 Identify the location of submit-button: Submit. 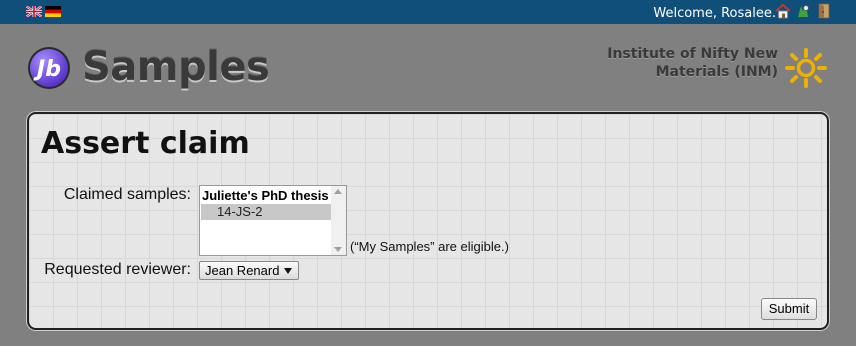
(789, 309).